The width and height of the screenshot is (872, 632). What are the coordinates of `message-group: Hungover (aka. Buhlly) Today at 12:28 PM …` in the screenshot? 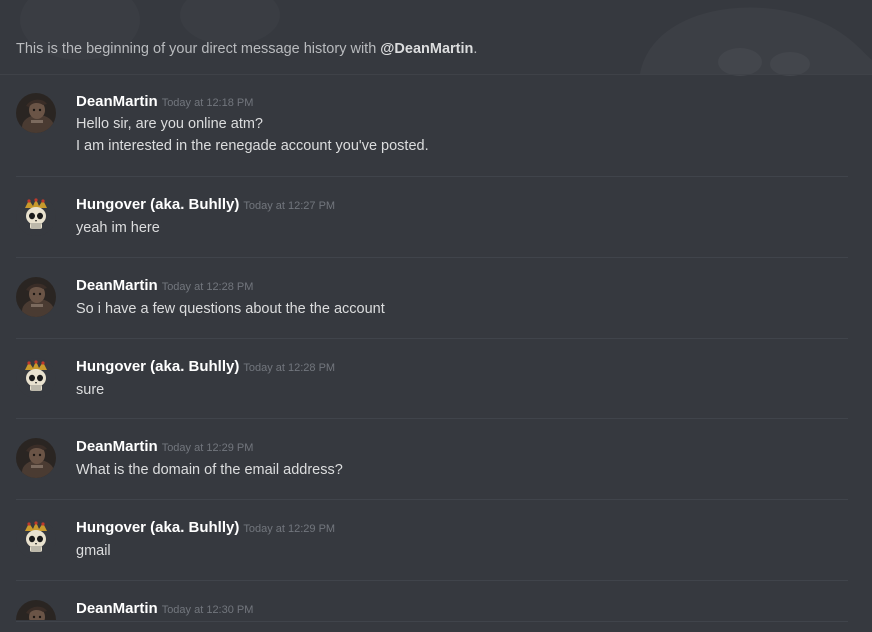 It's located at (436, 382).